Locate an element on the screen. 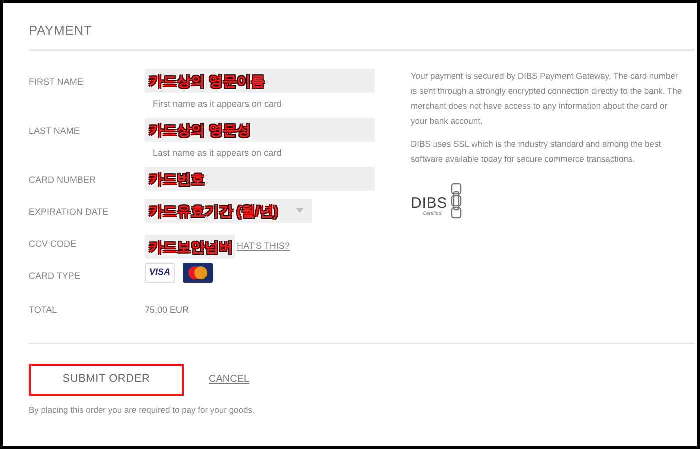 The height and width of the screenshot is (449, 700). annotation-text: 카드상의 영문이름 is located at coordinates (207, 81).